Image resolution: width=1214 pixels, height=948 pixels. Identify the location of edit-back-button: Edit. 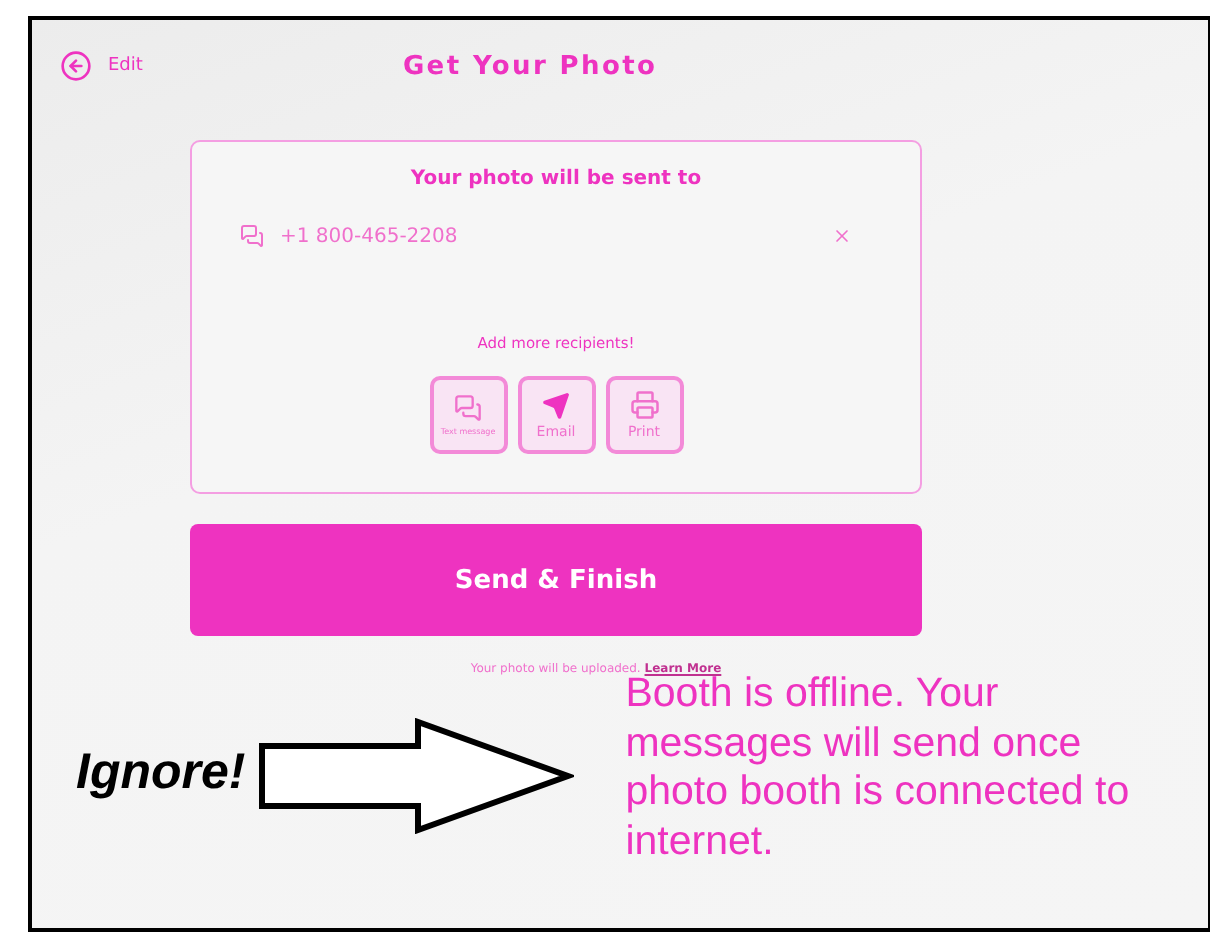
(101, 66).